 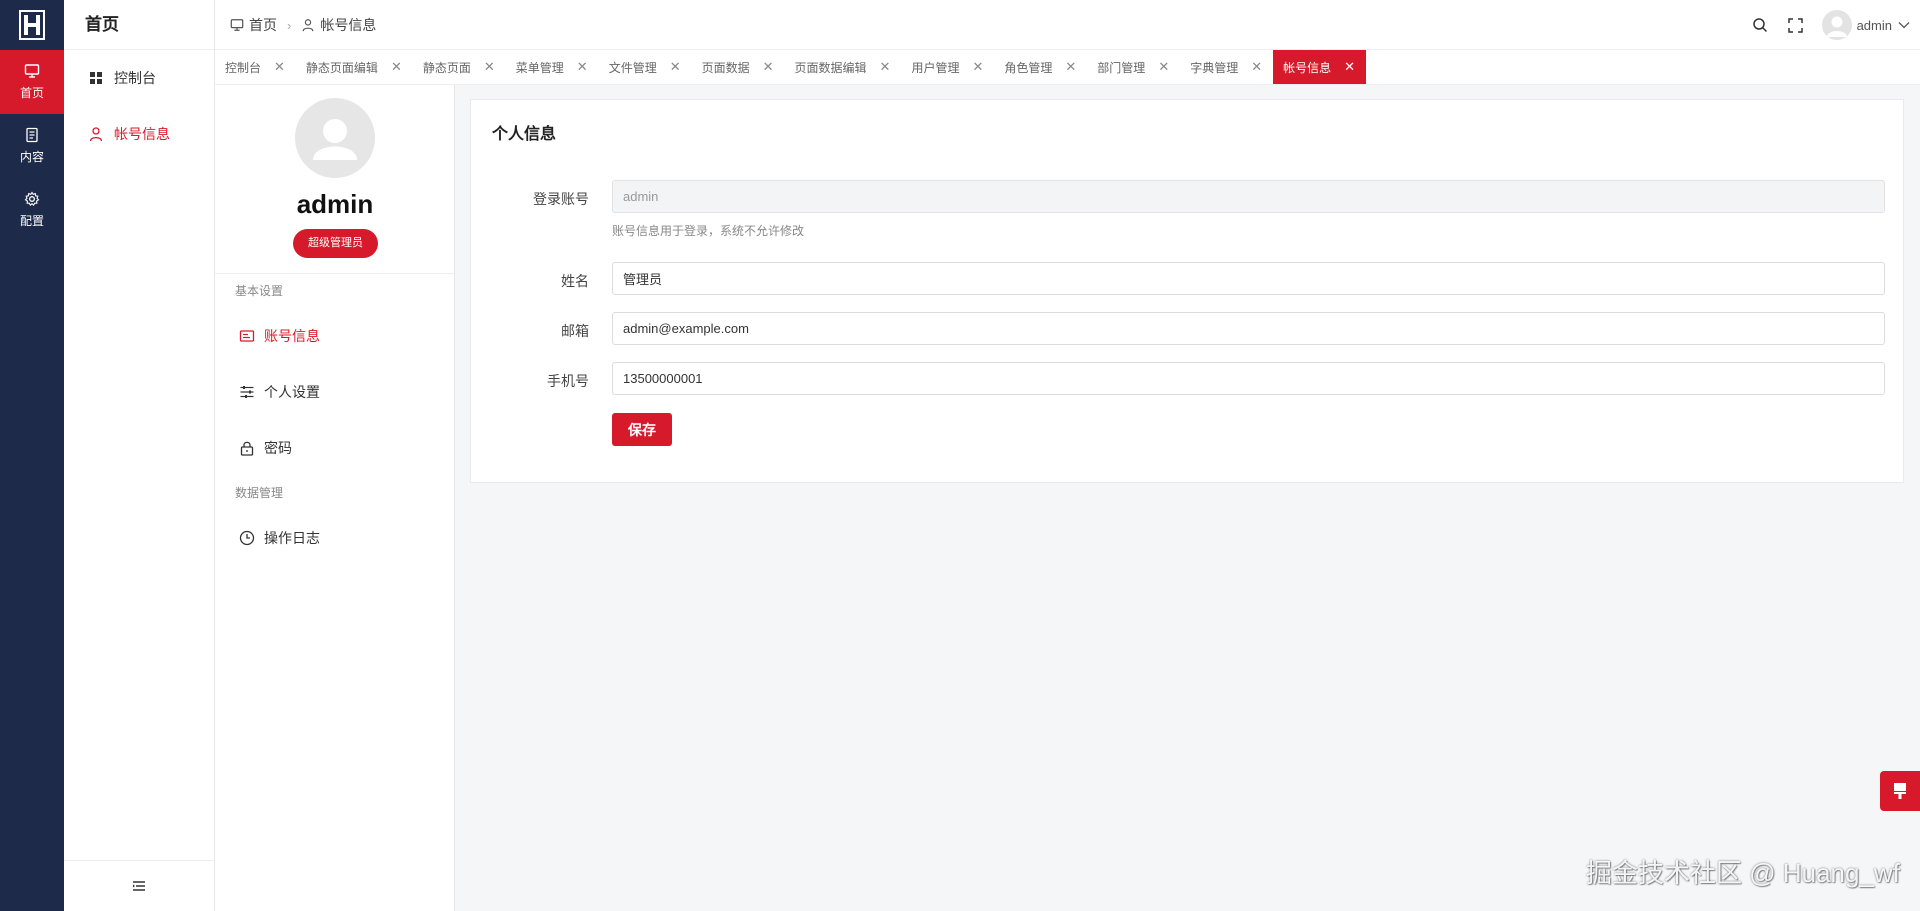 I want to click on fullscreen-button, so click(x=1796, y=25).